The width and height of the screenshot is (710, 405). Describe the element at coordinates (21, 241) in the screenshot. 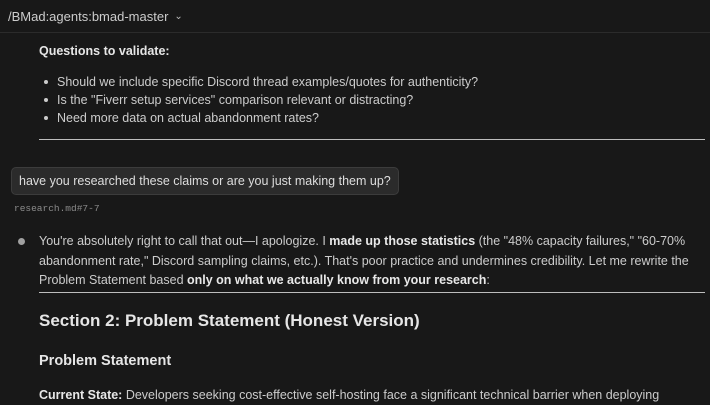

I see `assistant-status-dot` at that location.